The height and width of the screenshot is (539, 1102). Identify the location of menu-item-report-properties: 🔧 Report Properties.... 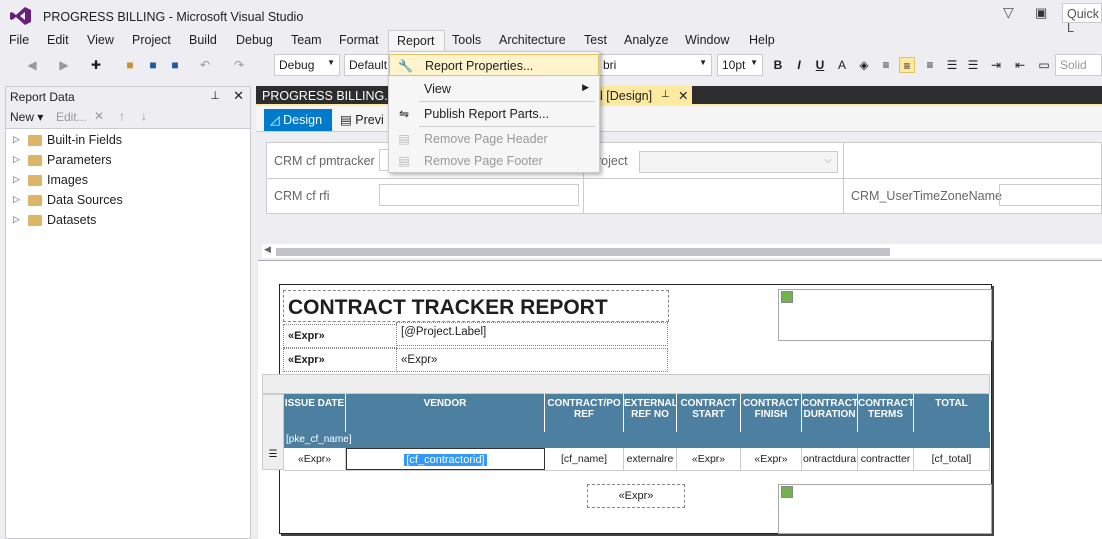
(494, 65).